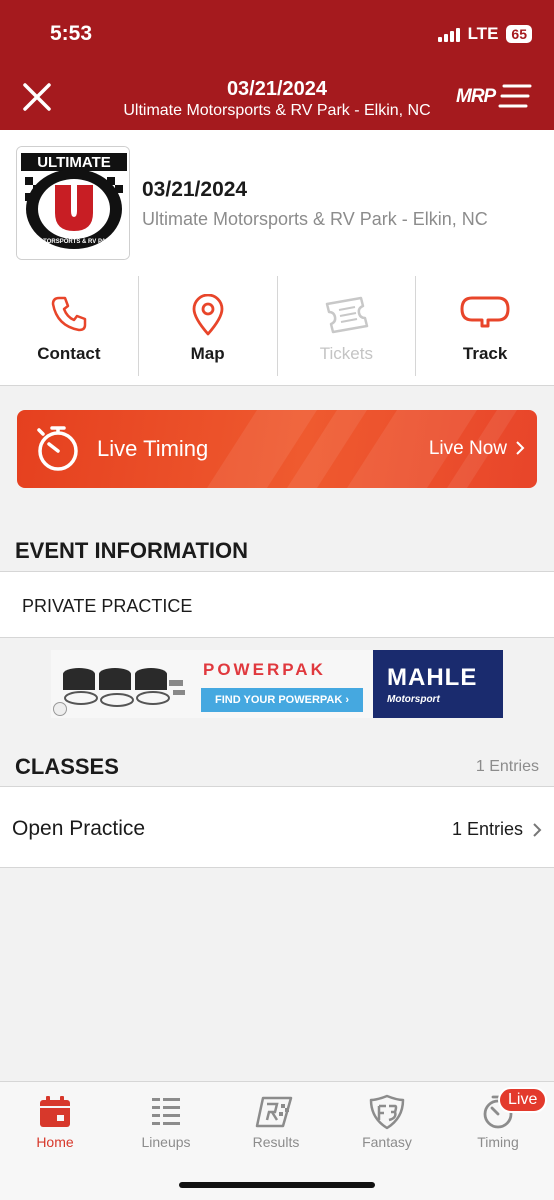  What do you see at coordinates (277, 604) in the screenshot?
I see `event-information-row: PRIVATE PRACTICE` at bounding box center [277, 604].